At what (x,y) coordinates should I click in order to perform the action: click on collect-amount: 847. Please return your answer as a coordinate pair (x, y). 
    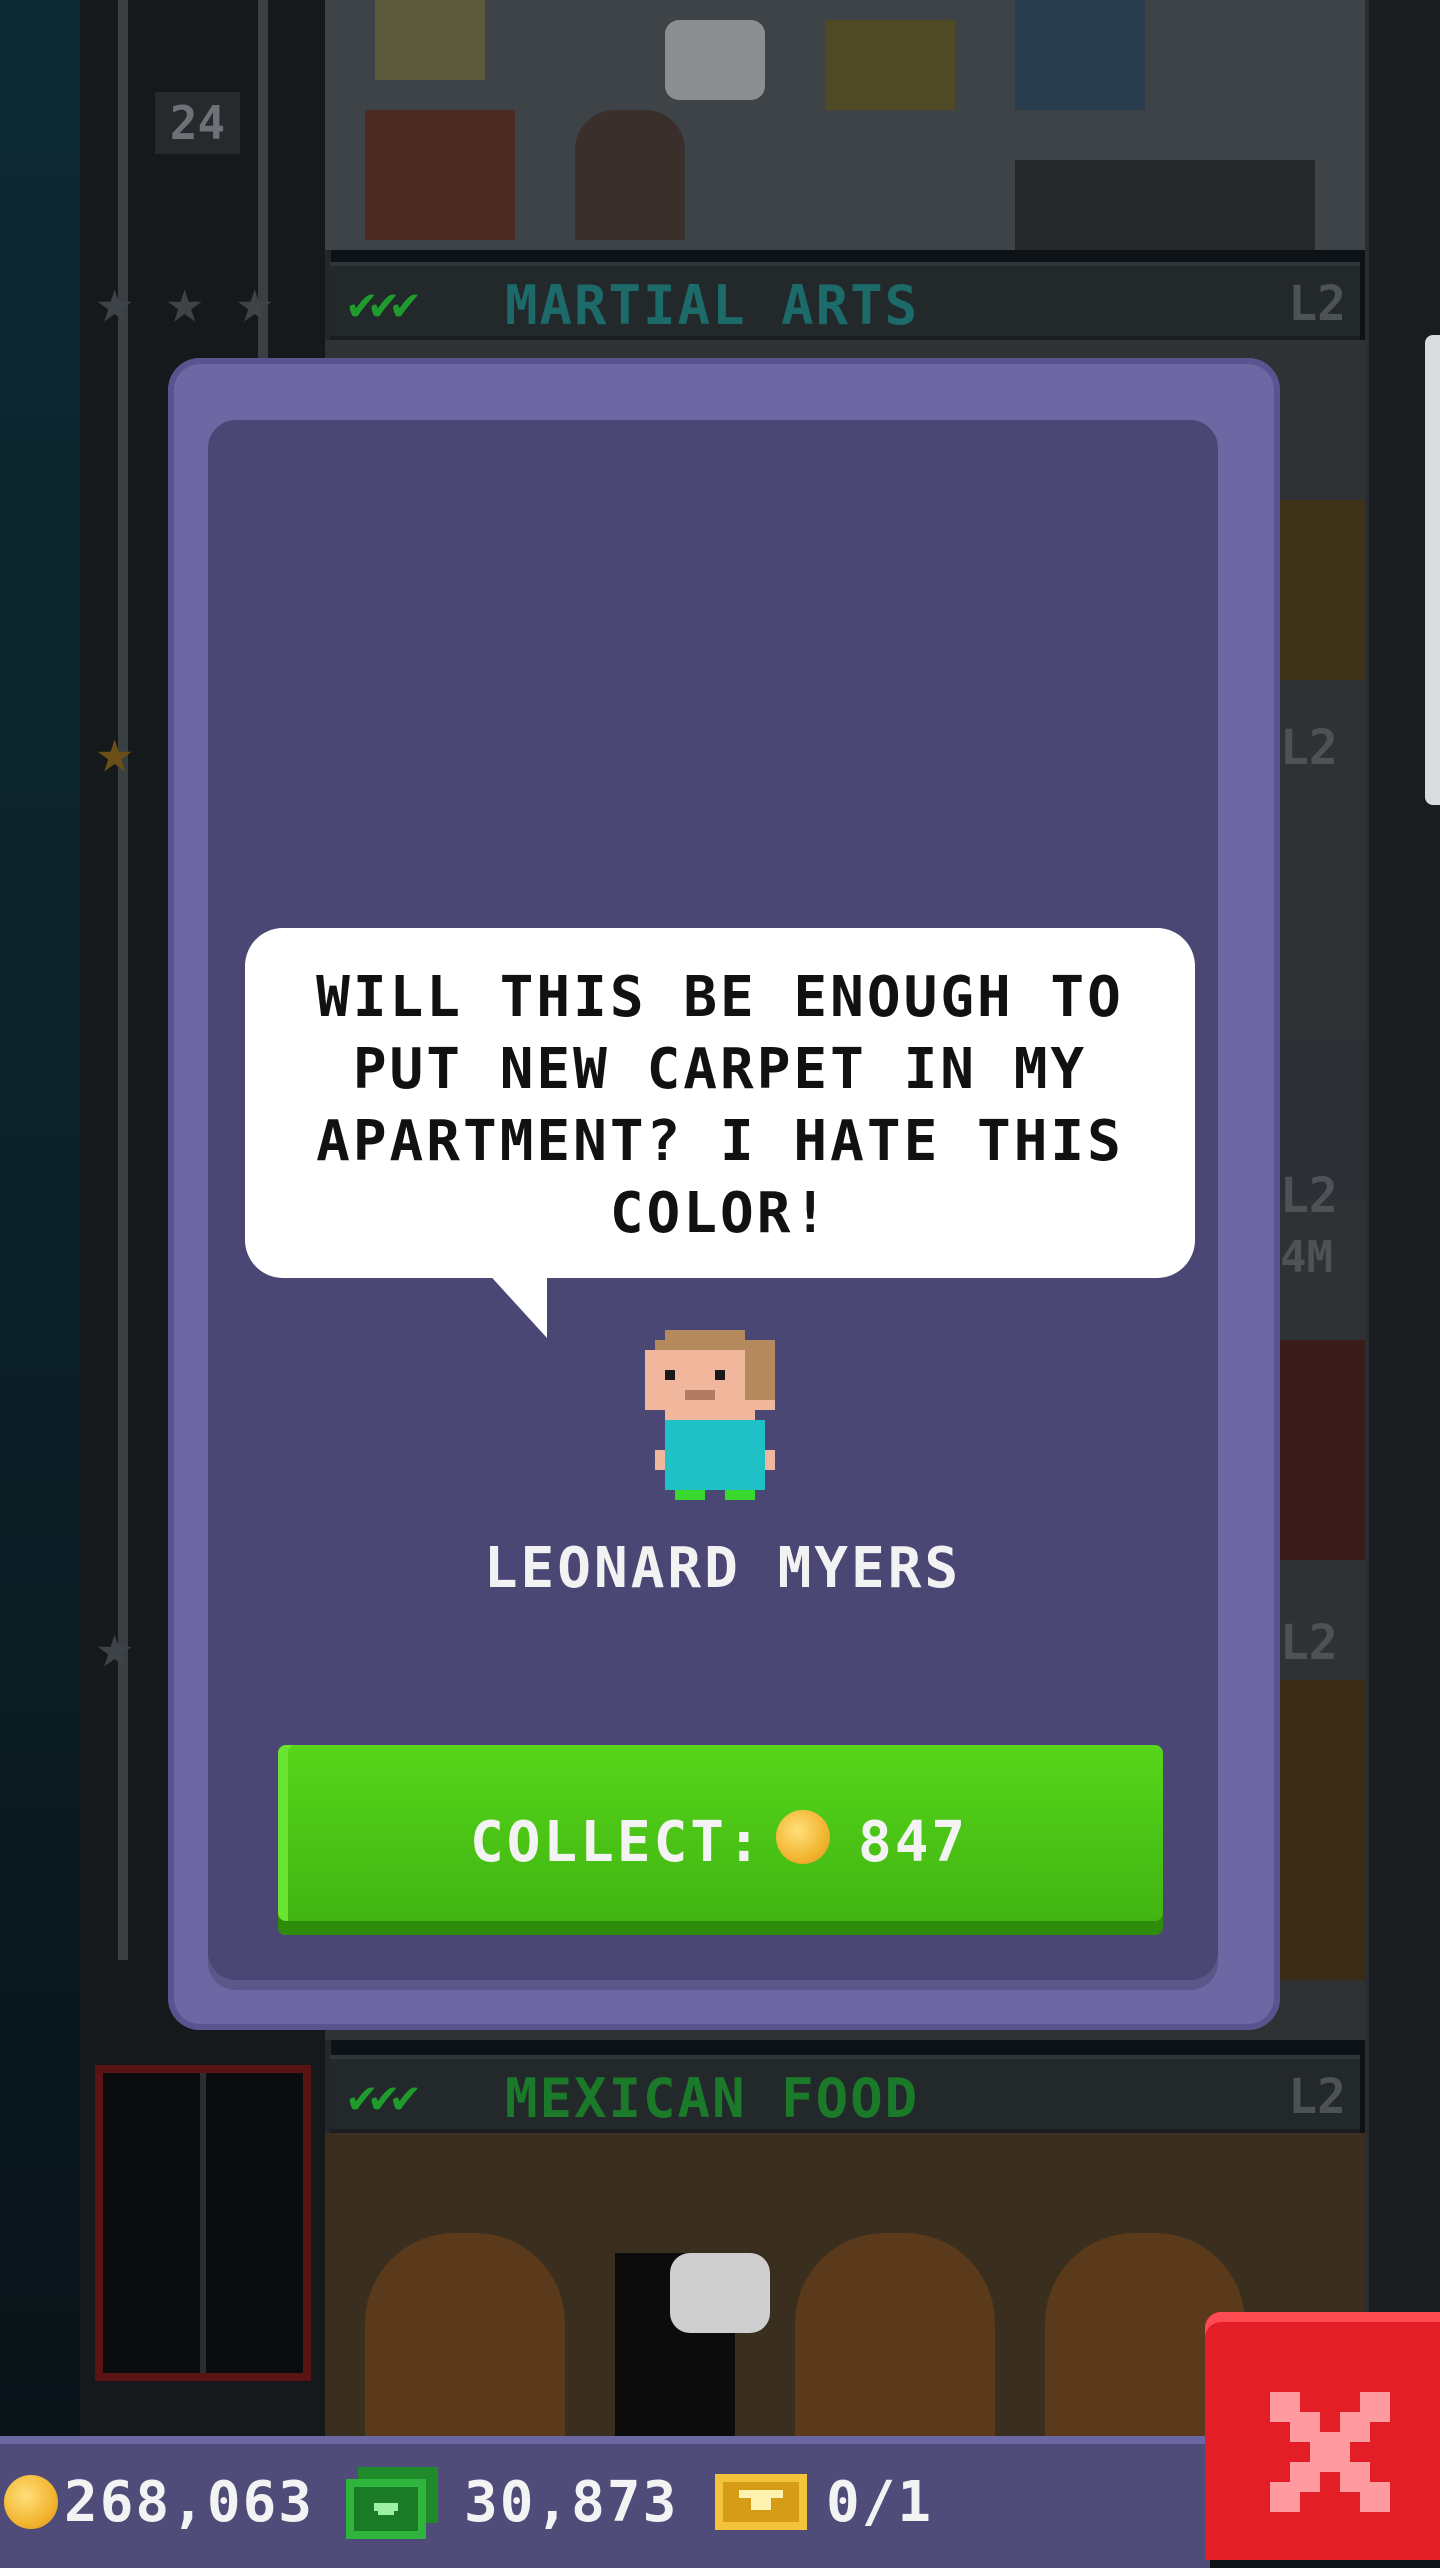
    Looking at the image, I should click on (913, 1842).